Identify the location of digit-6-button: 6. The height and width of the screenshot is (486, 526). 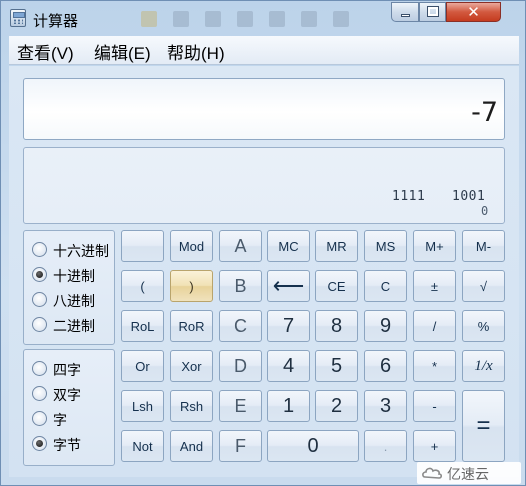
(385, 366).